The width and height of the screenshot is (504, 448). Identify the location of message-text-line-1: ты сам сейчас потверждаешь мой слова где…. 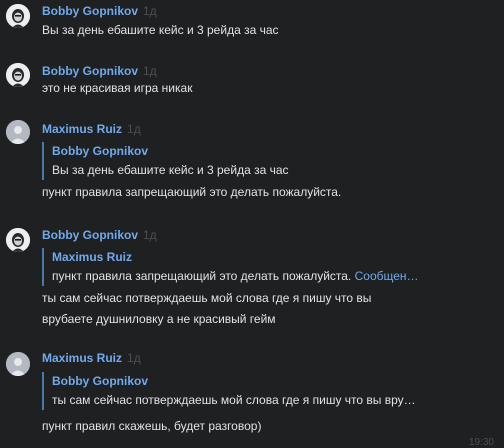
(207, 298).